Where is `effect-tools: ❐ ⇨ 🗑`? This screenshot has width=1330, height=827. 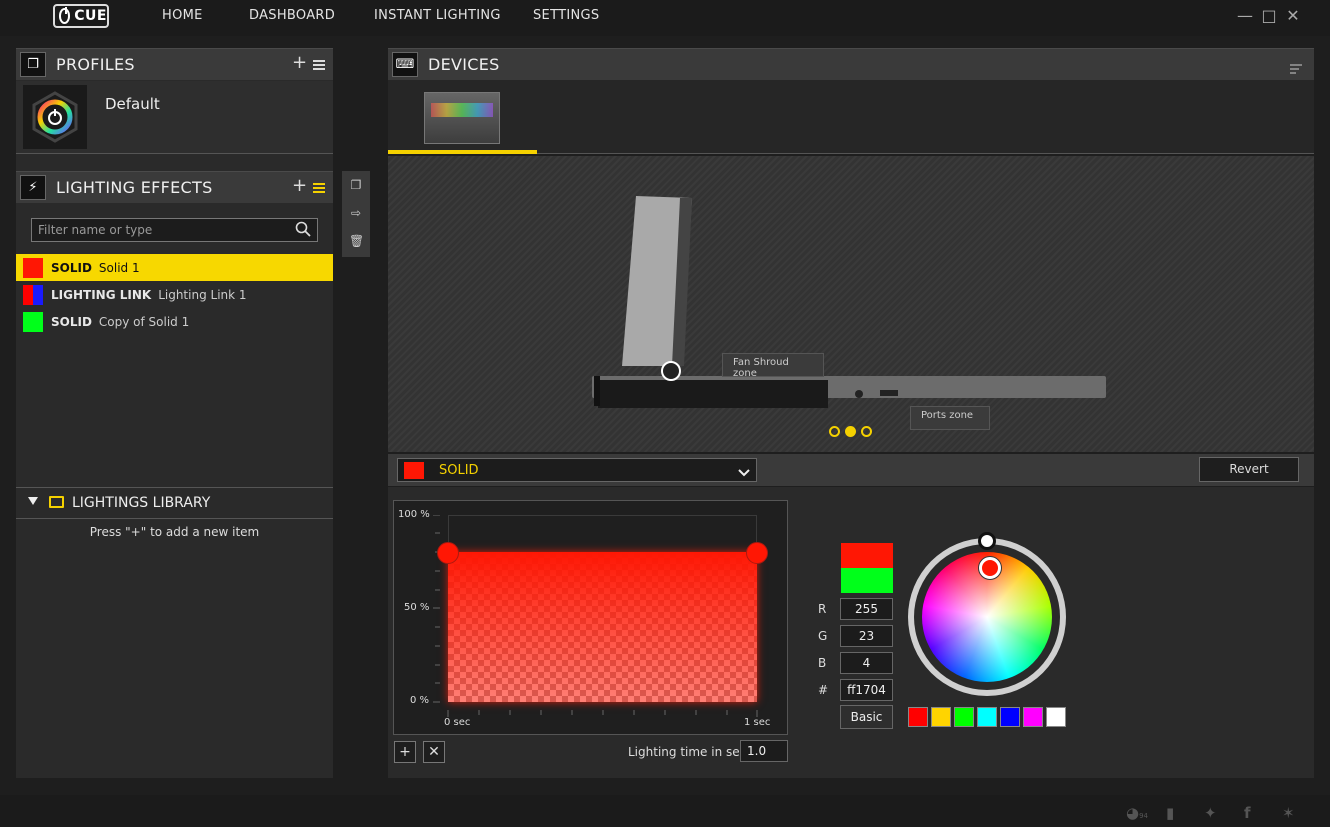
effect-tools: ❐ ⇨ 🗑 is located at coordinates (356, 214).